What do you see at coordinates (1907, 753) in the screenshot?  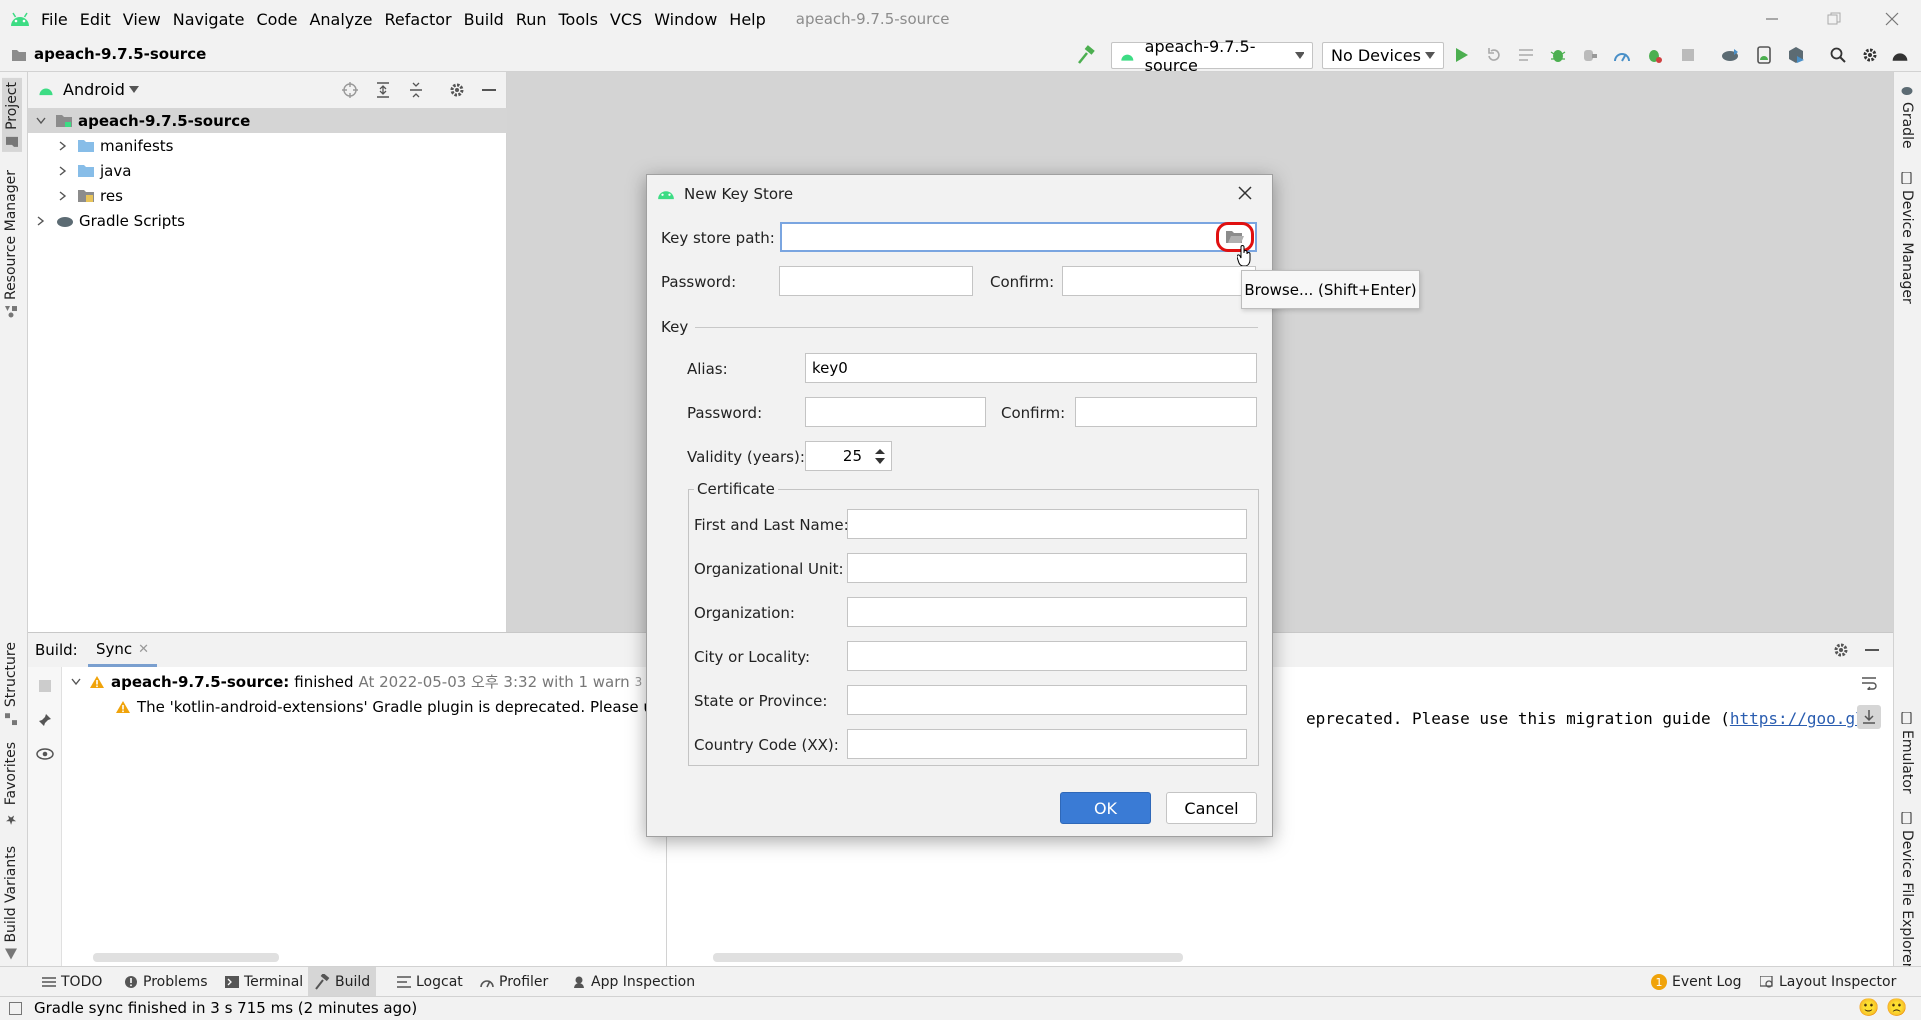 I see `tab-emulator: Emulator` at bounding box center [1907, 753].